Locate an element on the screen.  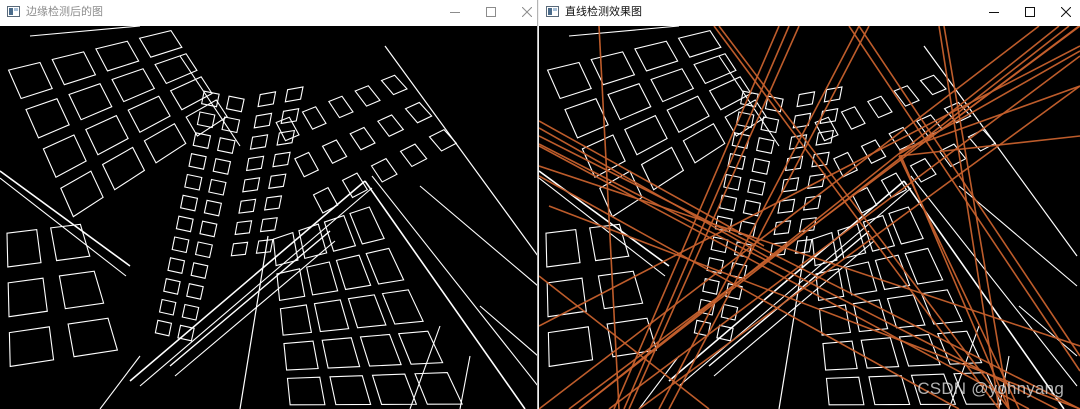
right-title-bar: 直线检测效果图 is located at coordinates (809, 12).